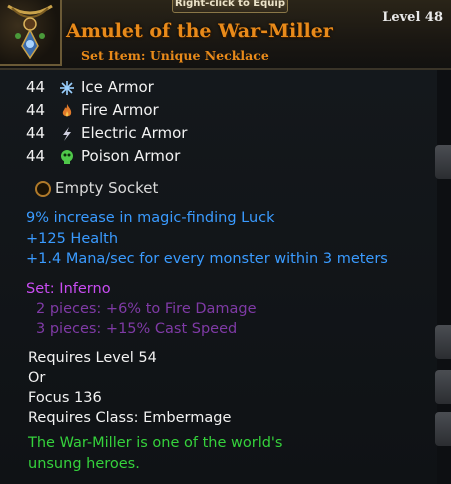 This screenshot has height=484, width=451. What do you see at coordinates (175, 55) in the screenshot?
I see `item-type: Set Item: Unique Necklace` at bounding box center [175, 55].